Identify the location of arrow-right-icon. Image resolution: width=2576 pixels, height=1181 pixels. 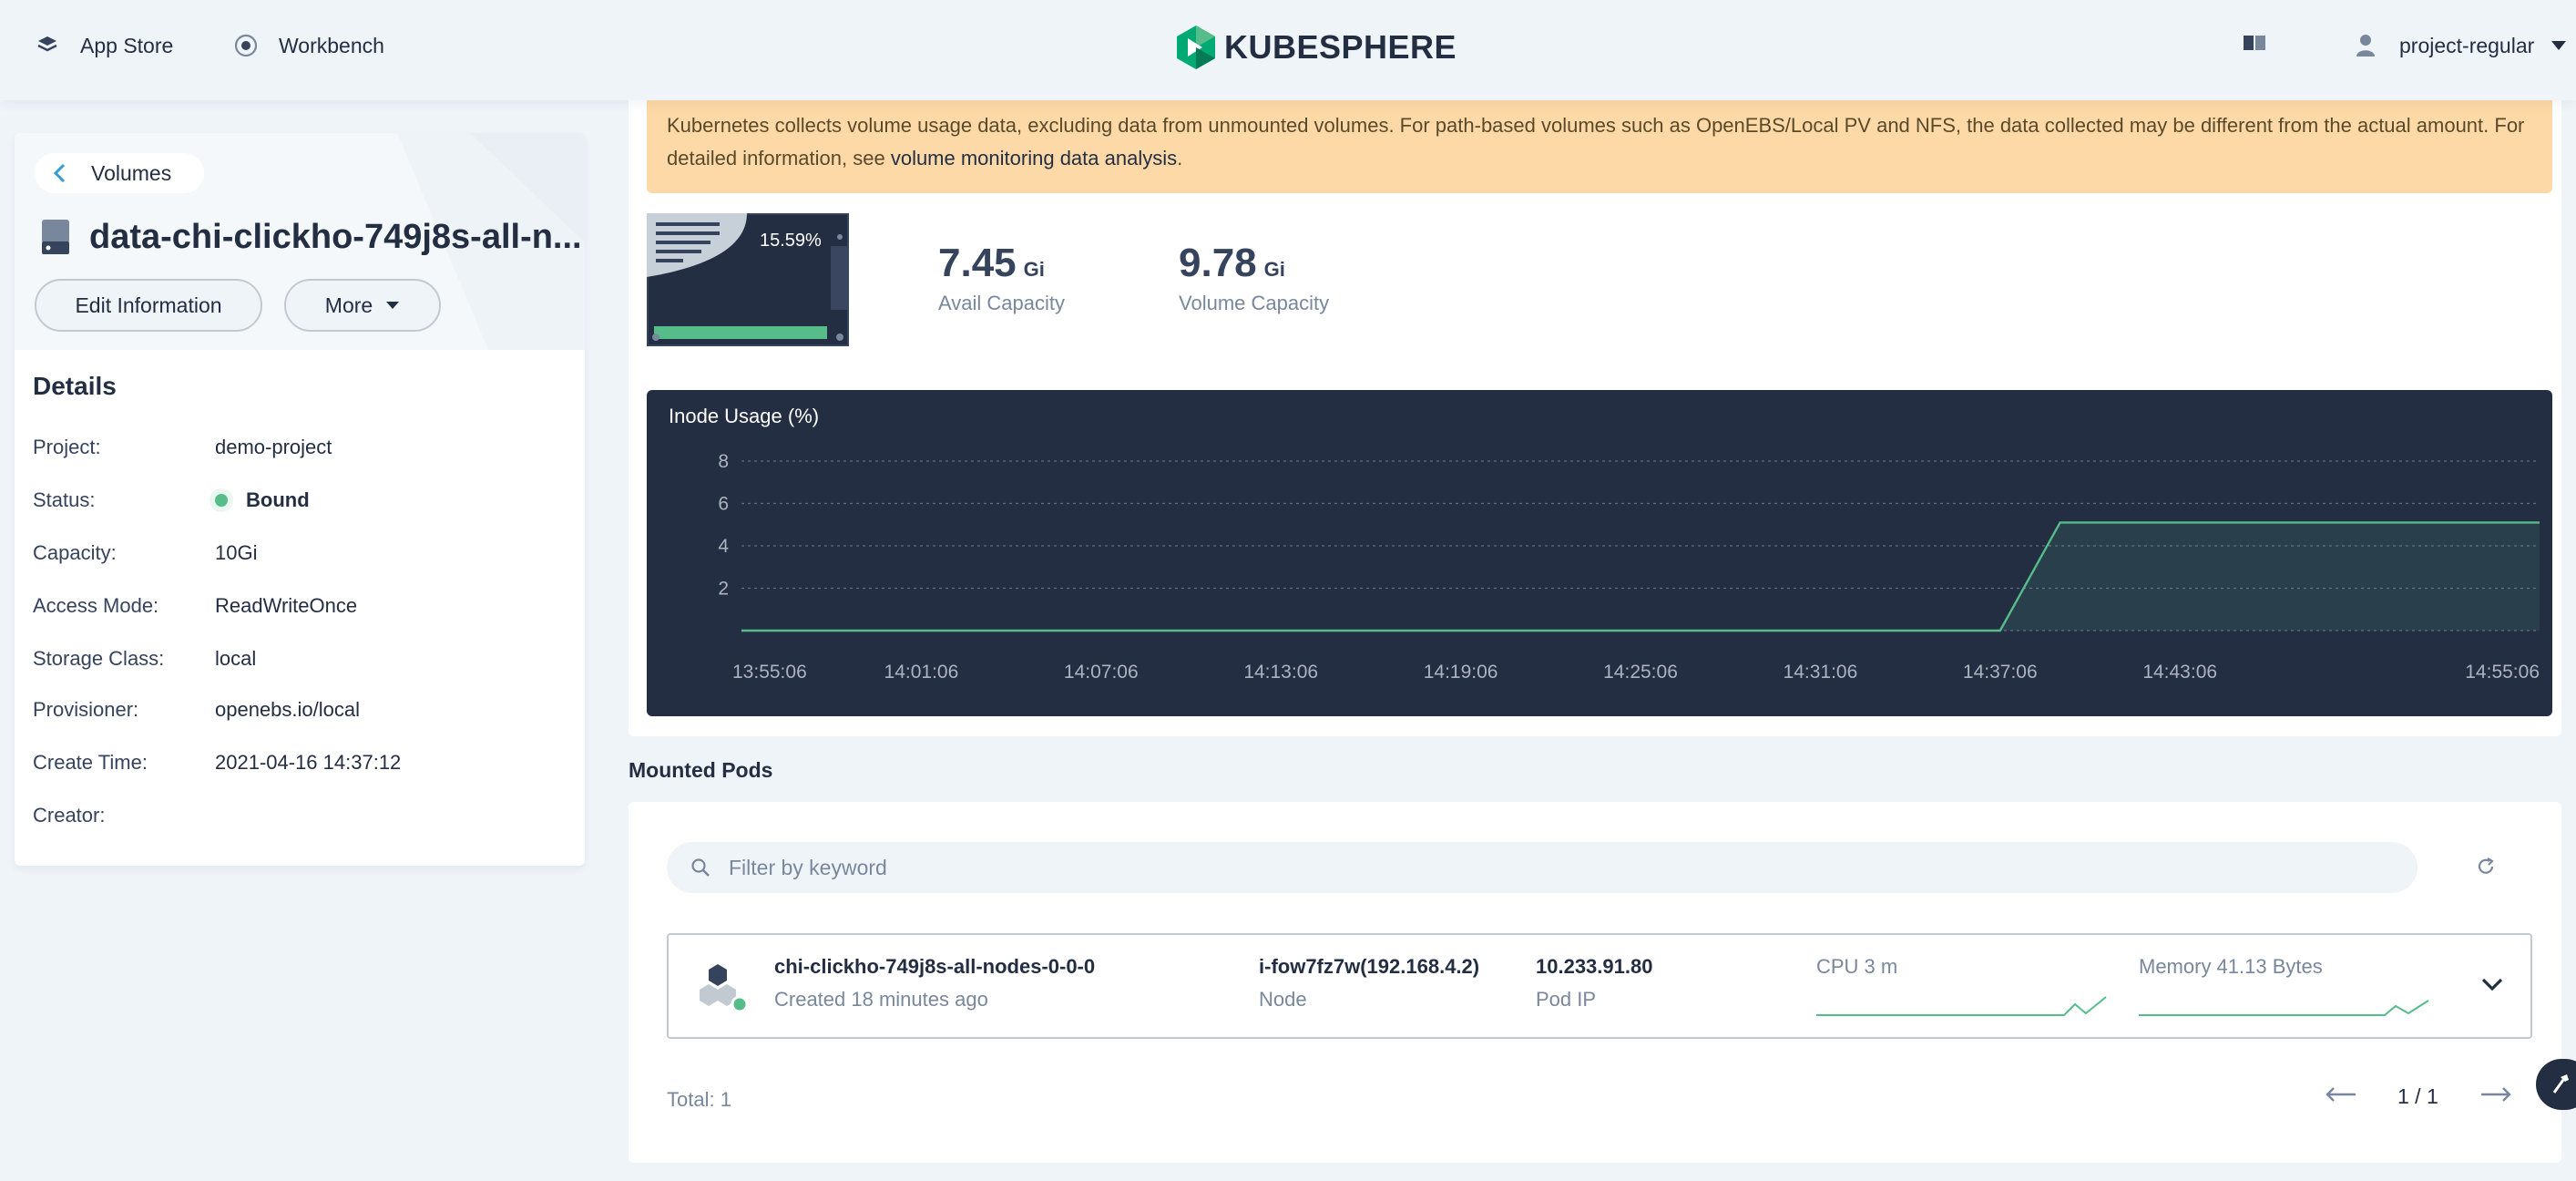
(2495, 1096).